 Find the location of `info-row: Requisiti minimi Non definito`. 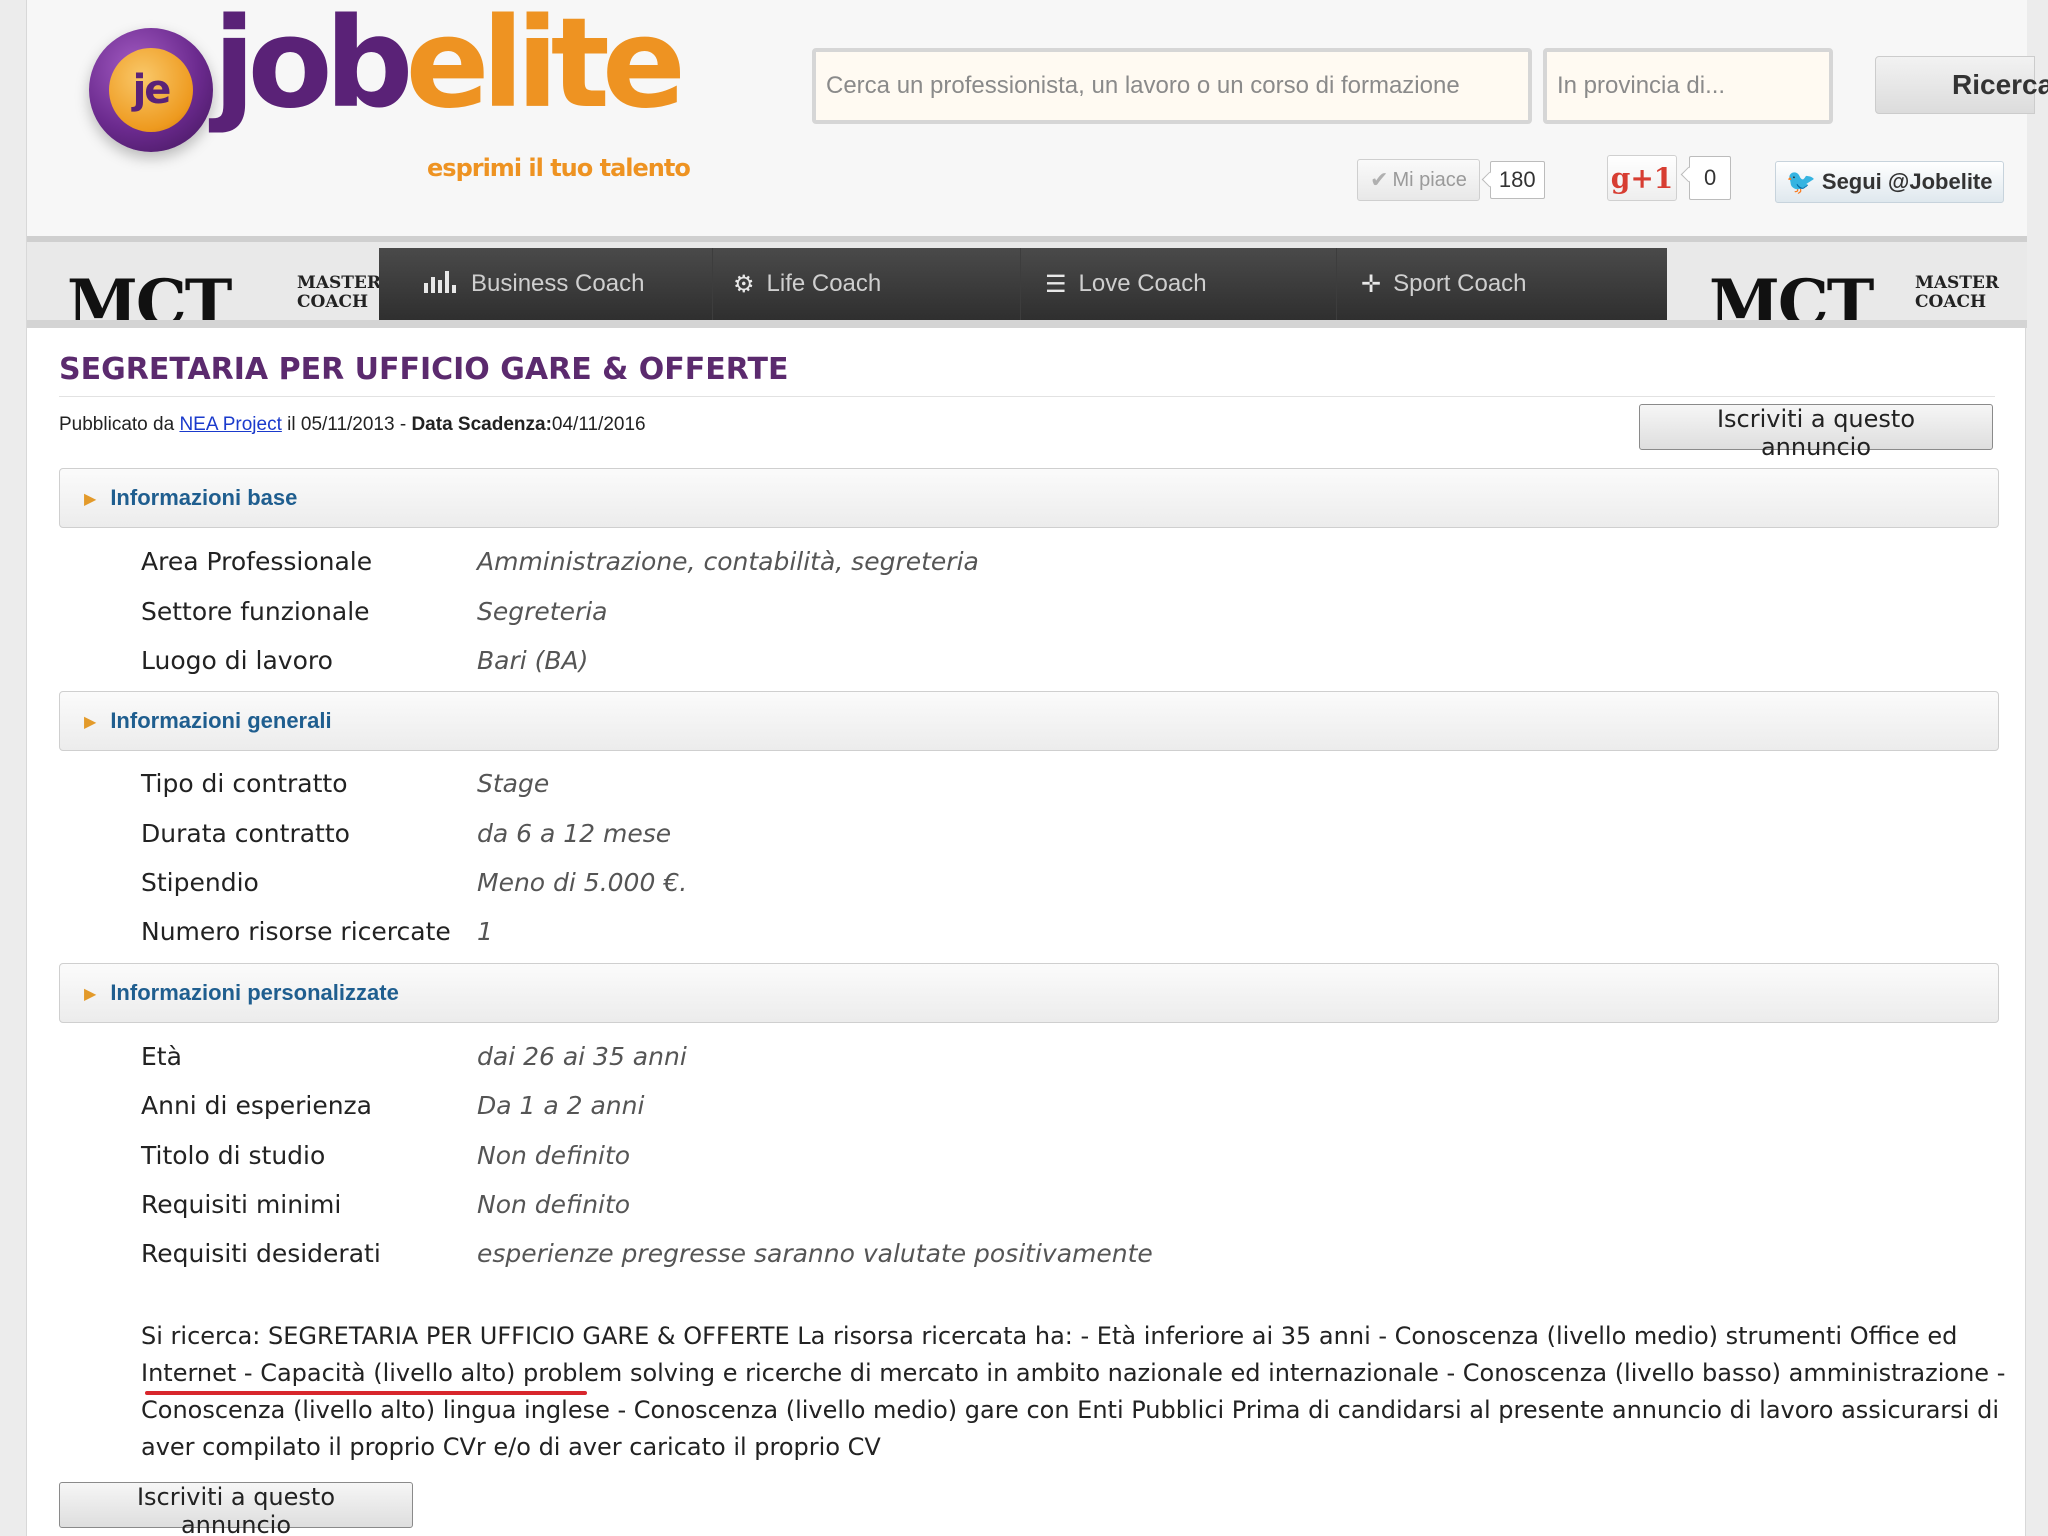

info-row: Requisiti minimi Non definito is located at coordinates (386, 1204).